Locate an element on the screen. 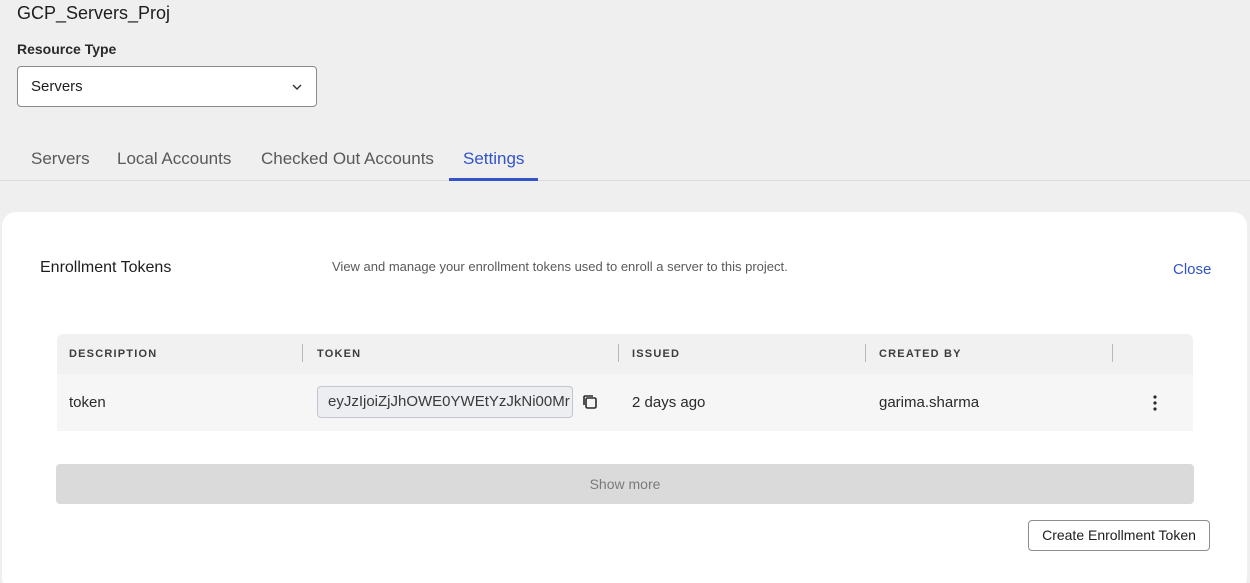 The height and width of the screenshot is (583, 1250). tab-servers: Servers is located at coordinates (60, 158).